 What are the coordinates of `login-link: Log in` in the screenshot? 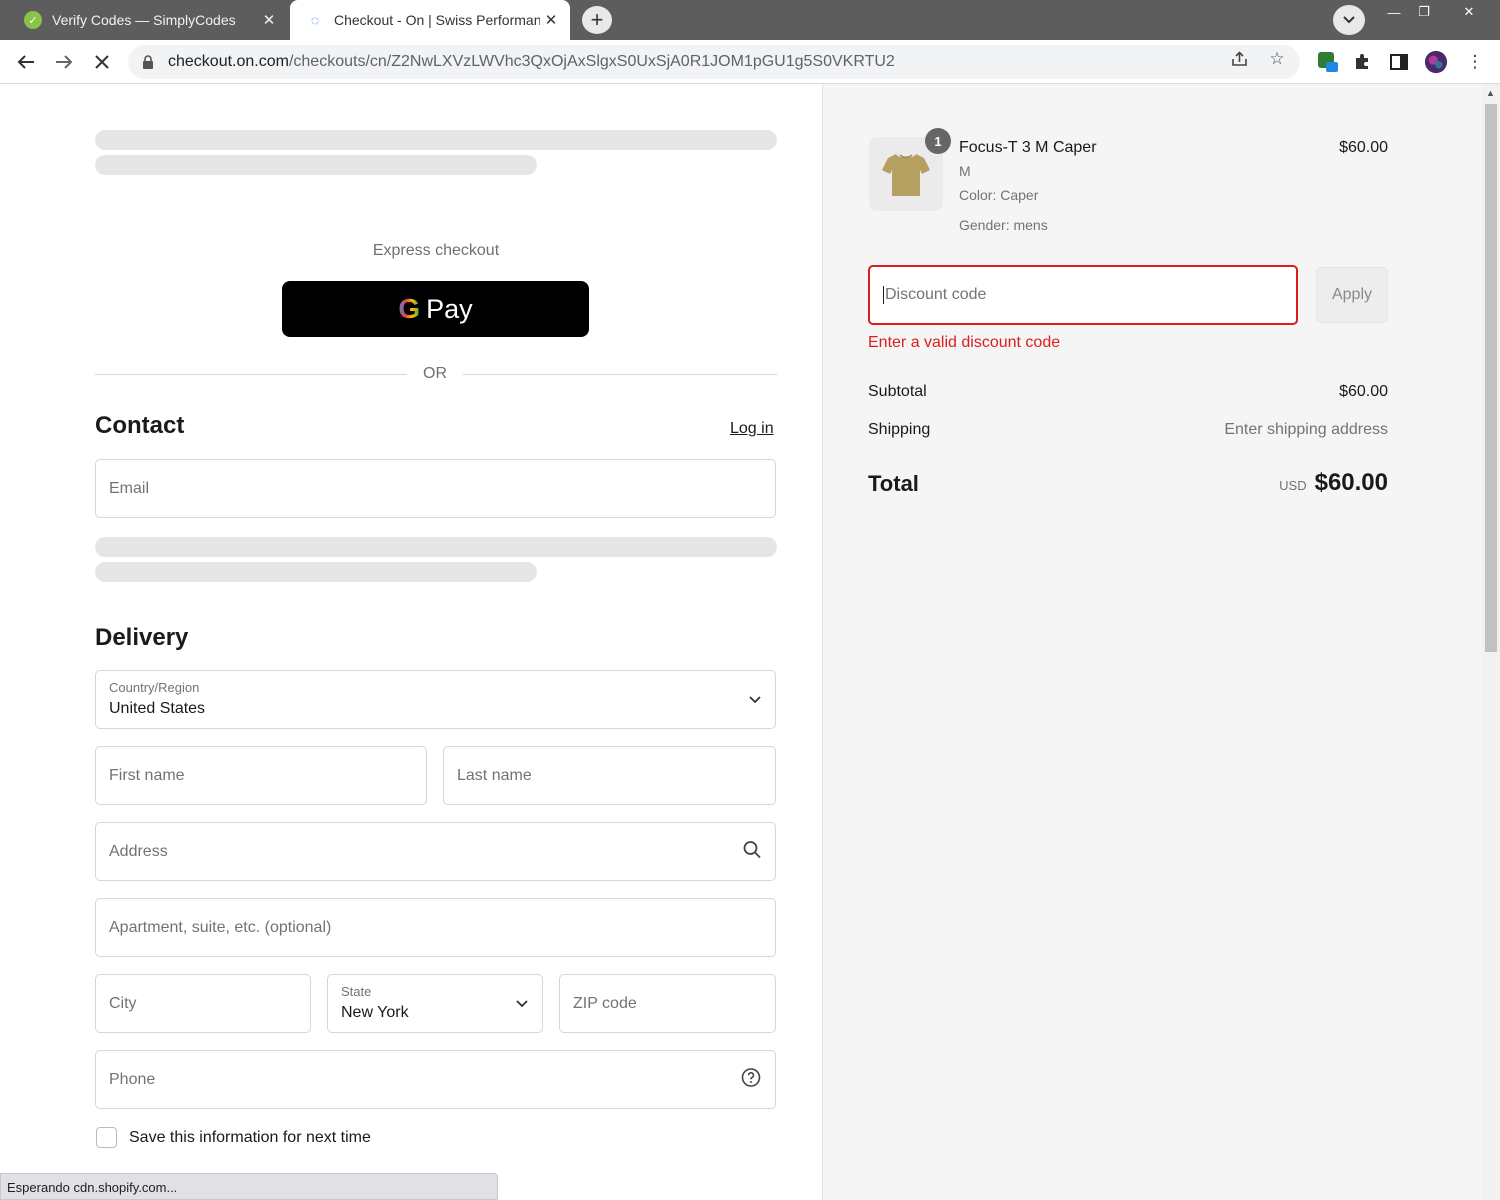 It's located at (752, 429).